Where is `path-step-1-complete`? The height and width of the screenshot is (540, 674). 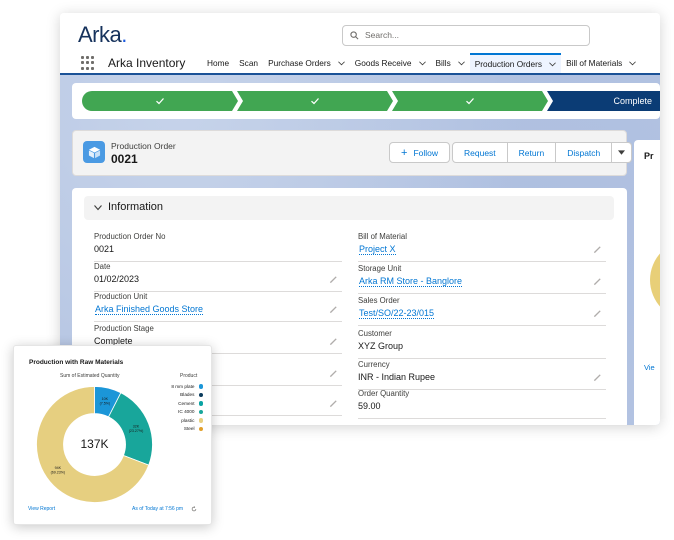
path-step-1-complete is located at coordinates (160, 101).